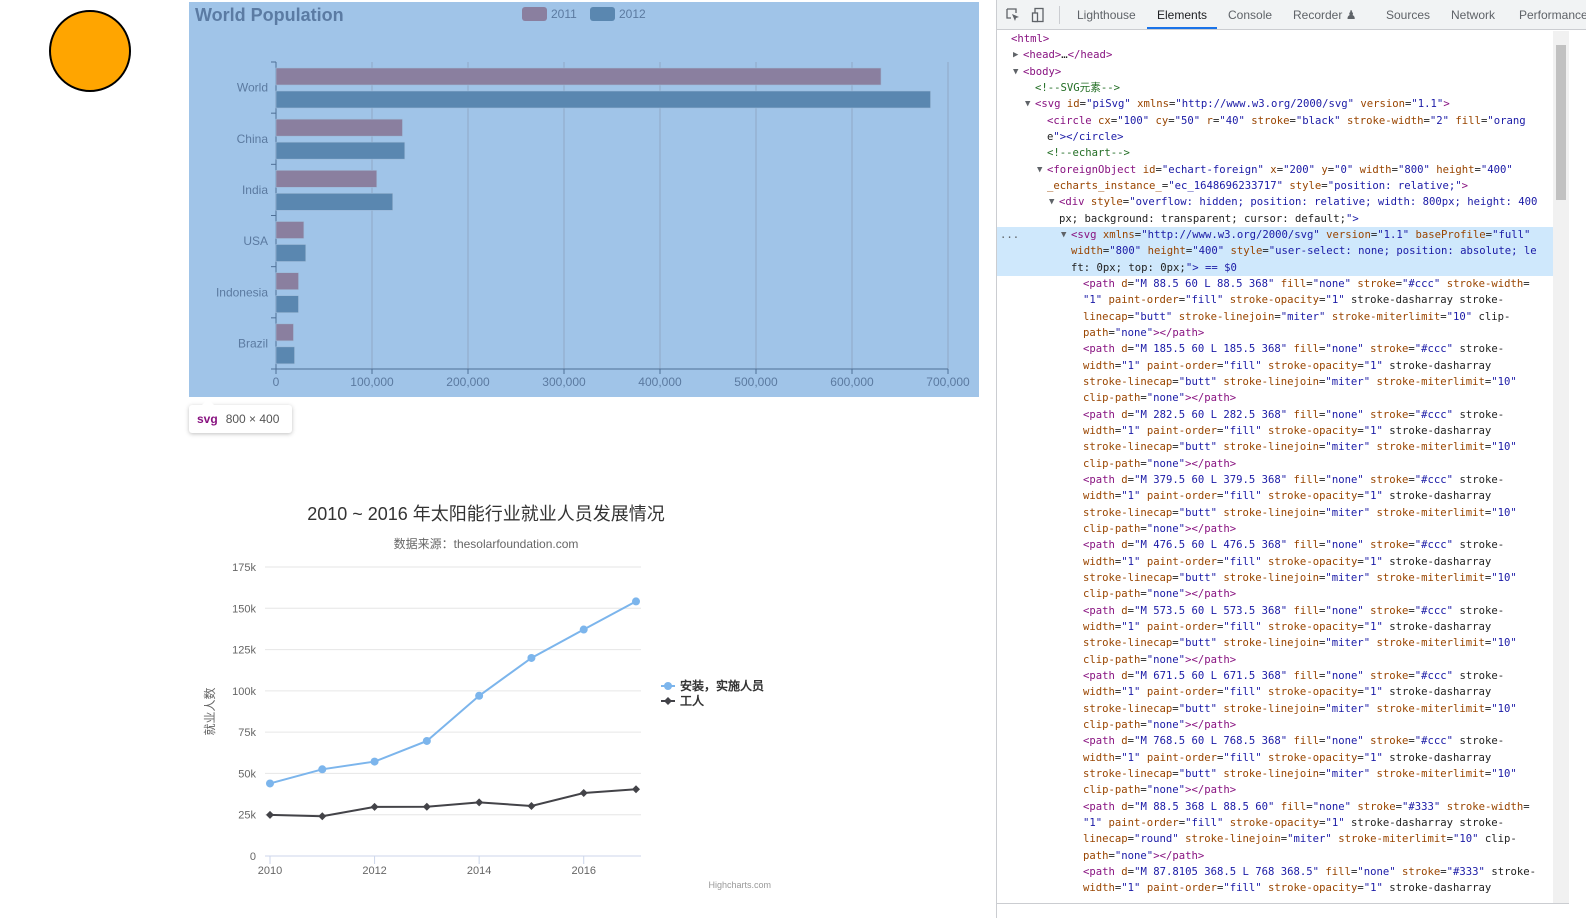 This screenshot has width=1586, height=918. Describe the element at coordinates (1085, 137) in the screenshot. I see `dom-line: e"></circle>` at that location.